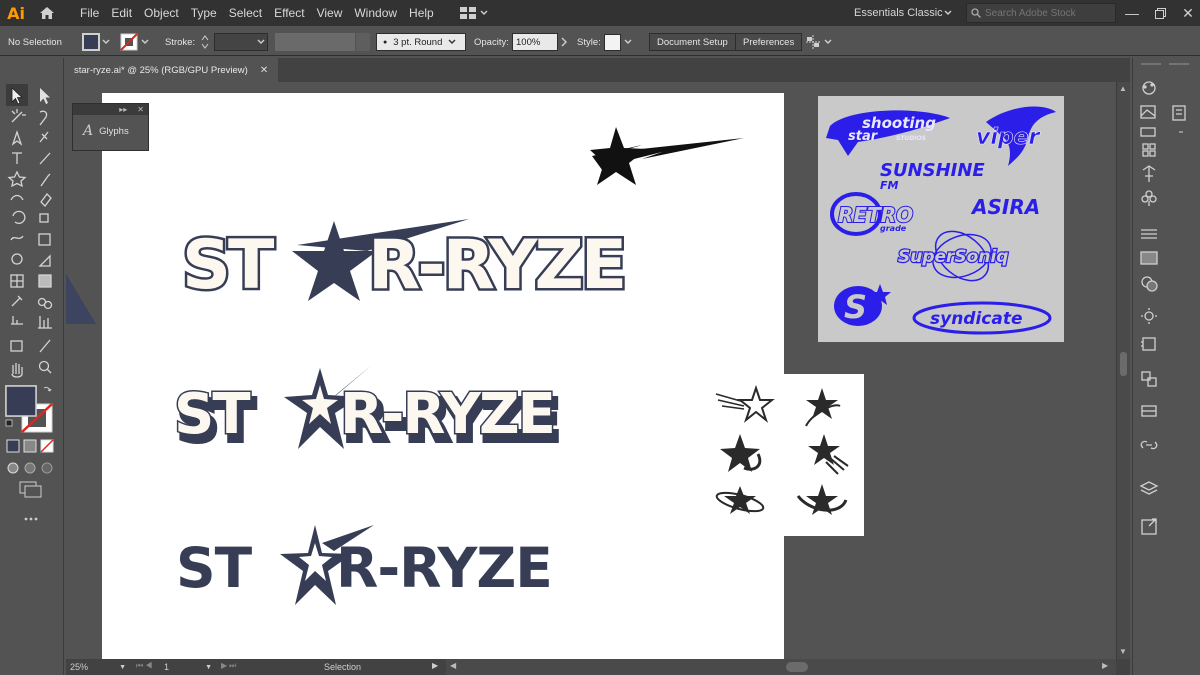 This screenshot has height=675, width=1200. What do you see at coordinates (45, 202) in the screenshot?
I see `eraser-tool` at bounding box center [45, 202].